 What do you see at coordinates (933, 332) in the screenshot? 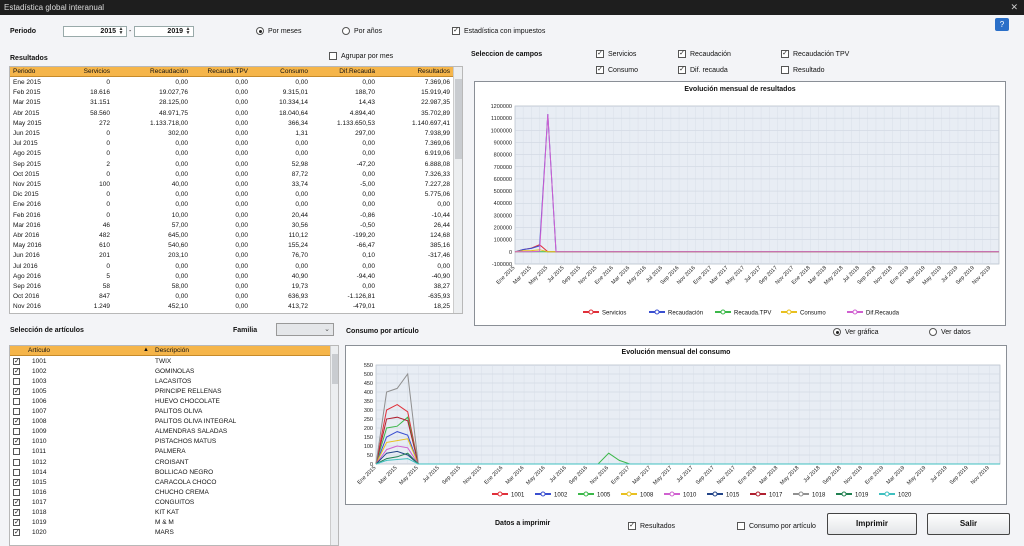
I see `ver-datos-radio` at bounding box center [933, 332].